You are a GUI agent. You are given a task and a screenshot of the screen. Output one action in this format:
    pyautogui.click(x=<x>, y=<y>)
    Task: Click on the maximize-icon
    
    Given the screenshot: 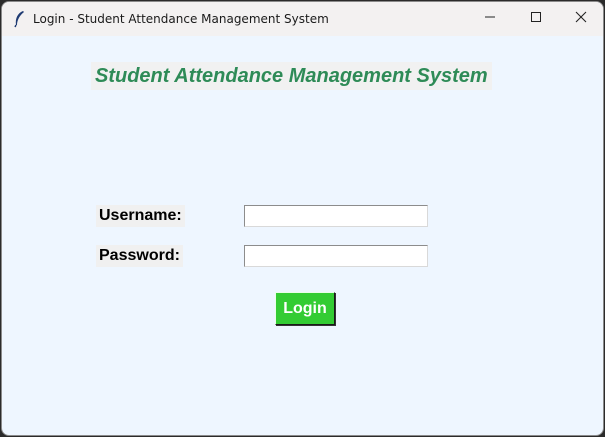 What is the action you would take?
    pyautogui.click(x=536, y=19)
    